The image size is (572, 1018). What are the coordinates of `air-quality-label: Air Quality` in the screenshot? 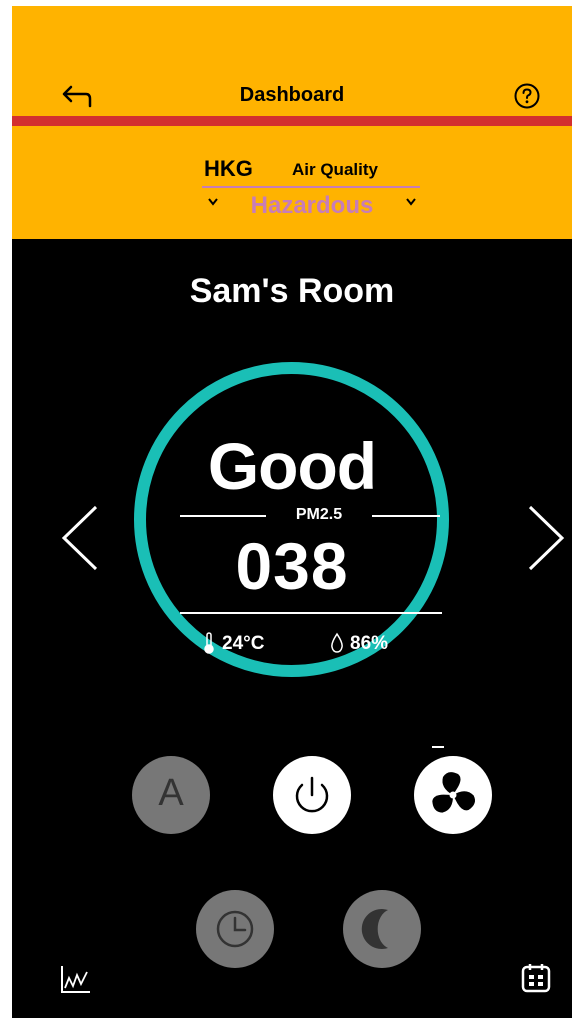 It's located at (335, 169).